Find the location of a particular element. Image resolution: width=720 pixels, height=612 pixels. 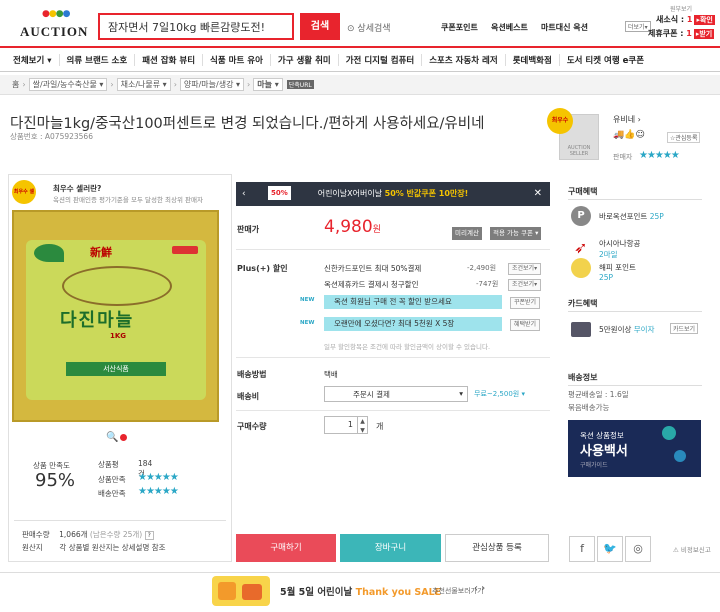

chevron-down-icon: ▾ is located at coordinates (461, 393).